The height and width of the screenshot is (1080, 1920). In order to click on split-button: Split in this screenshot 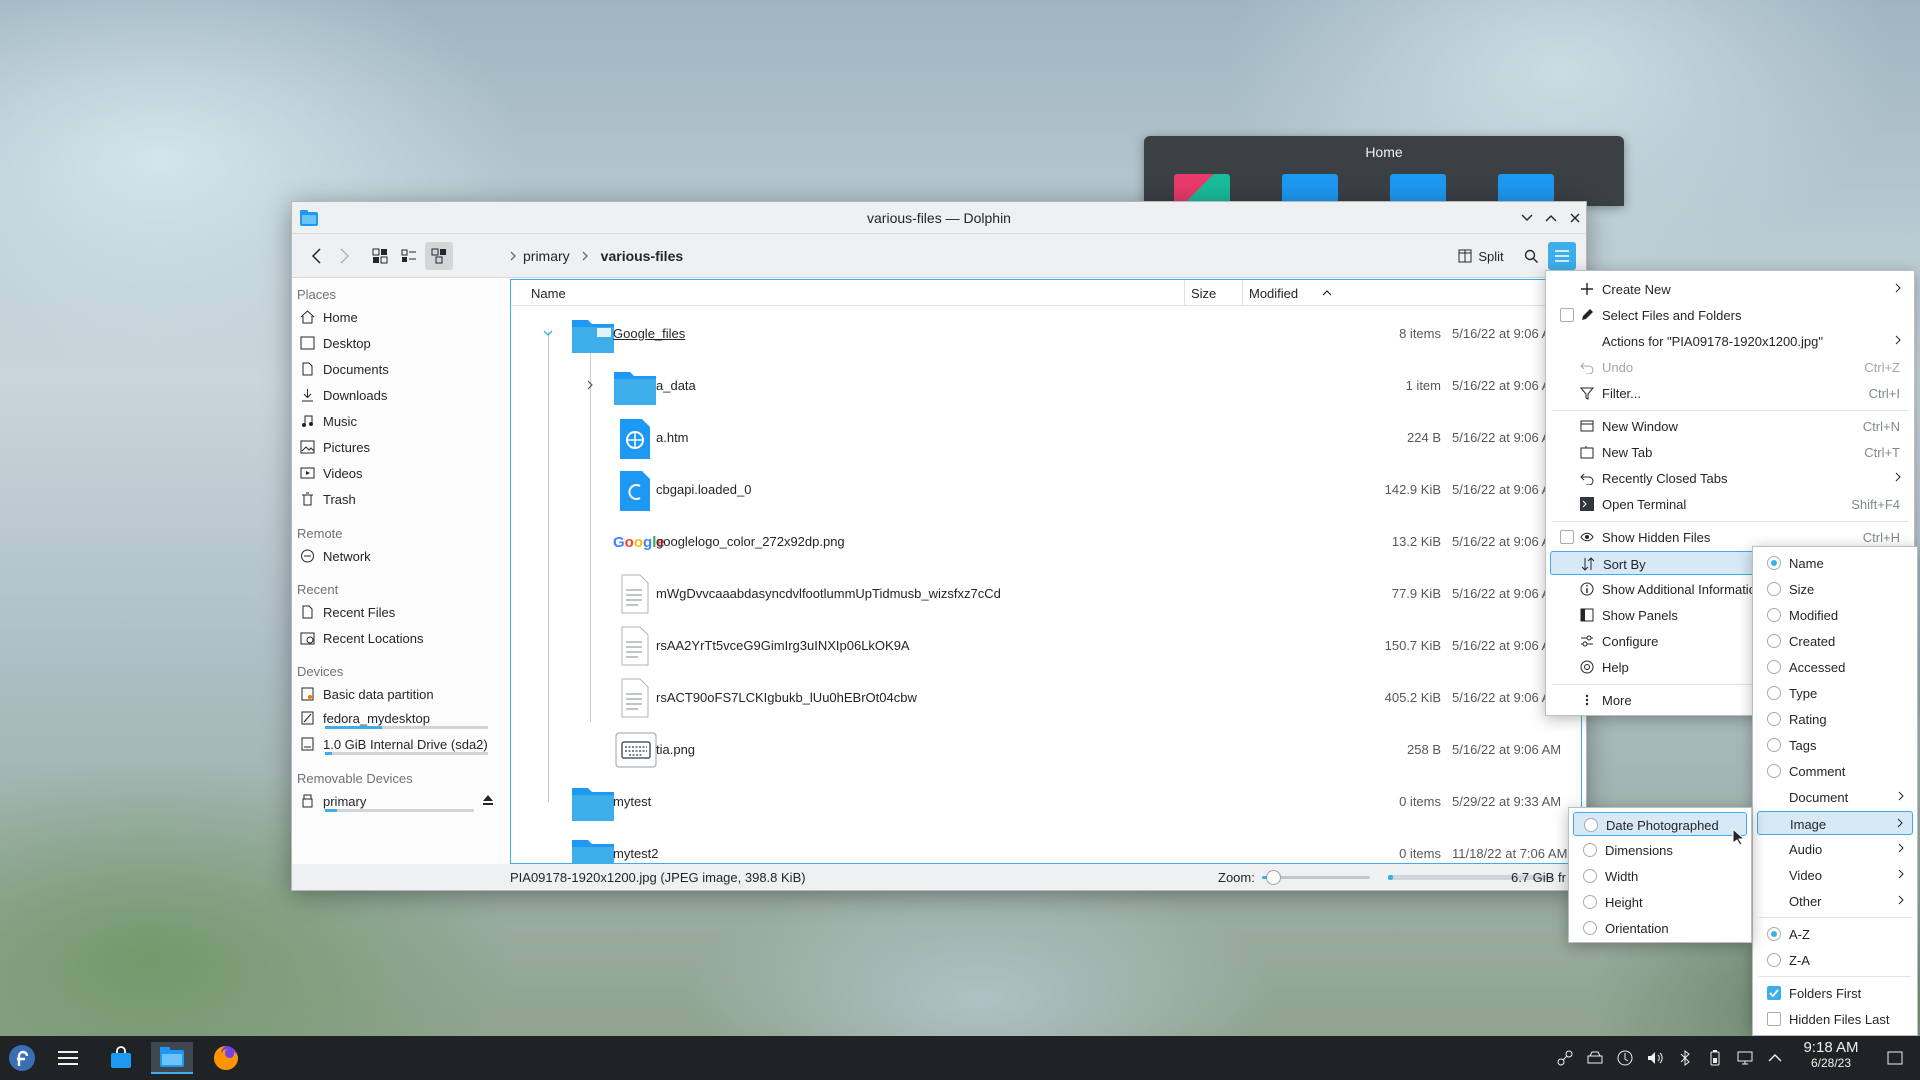, I will do `click(1481, 256)`.